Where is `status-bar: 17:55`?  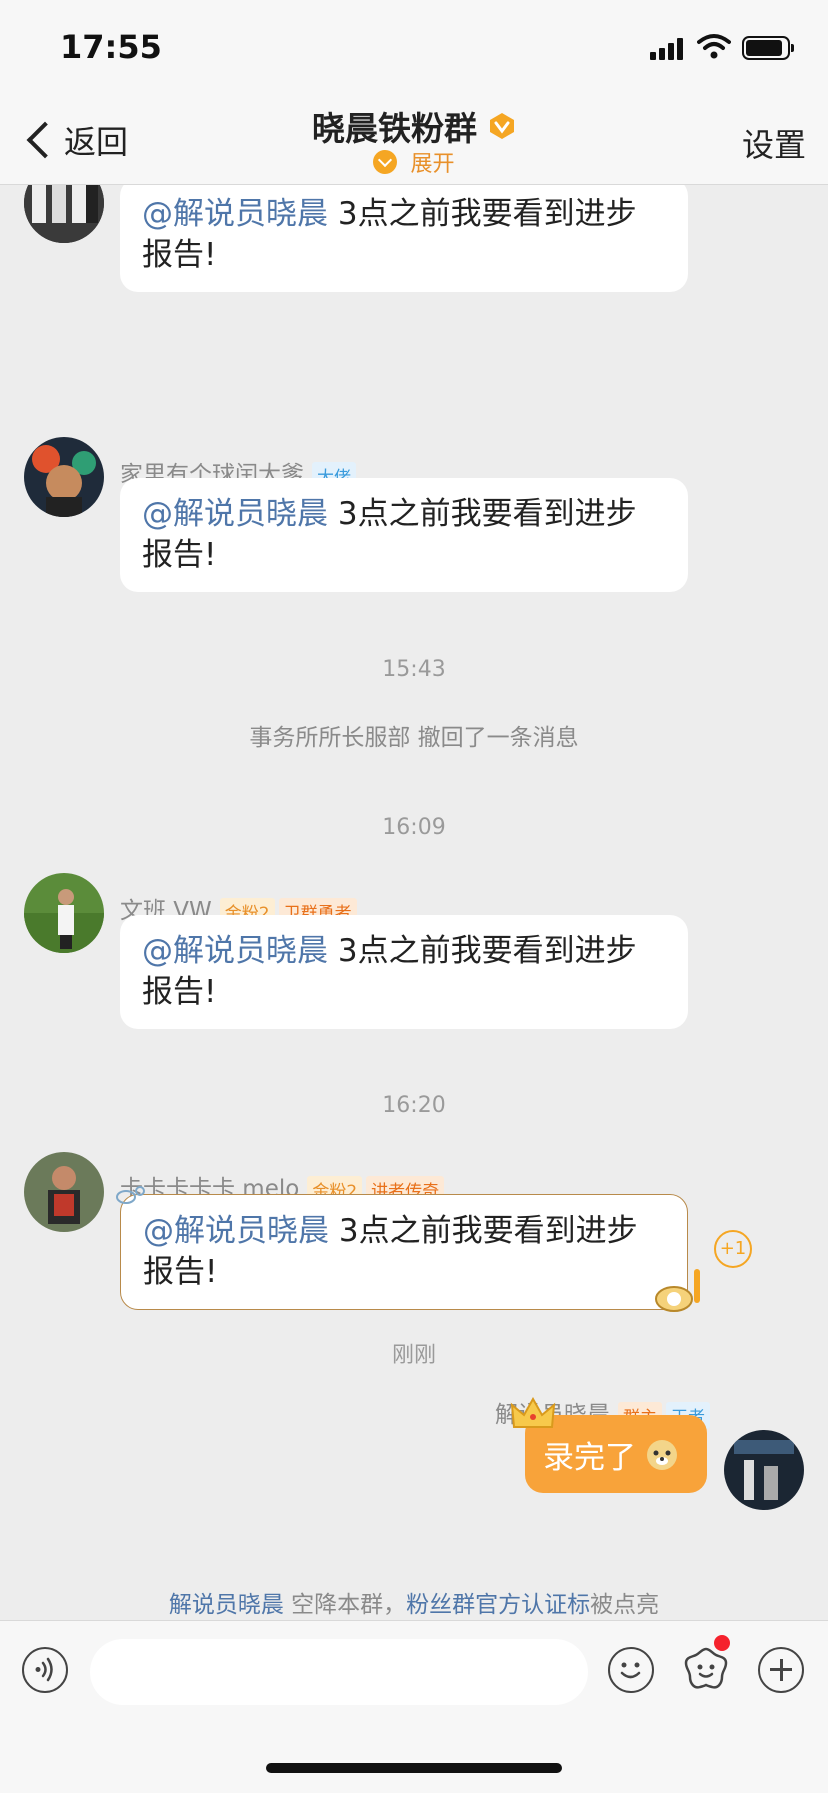
status-bar: 17:55 is located at coordinates (414, 45).